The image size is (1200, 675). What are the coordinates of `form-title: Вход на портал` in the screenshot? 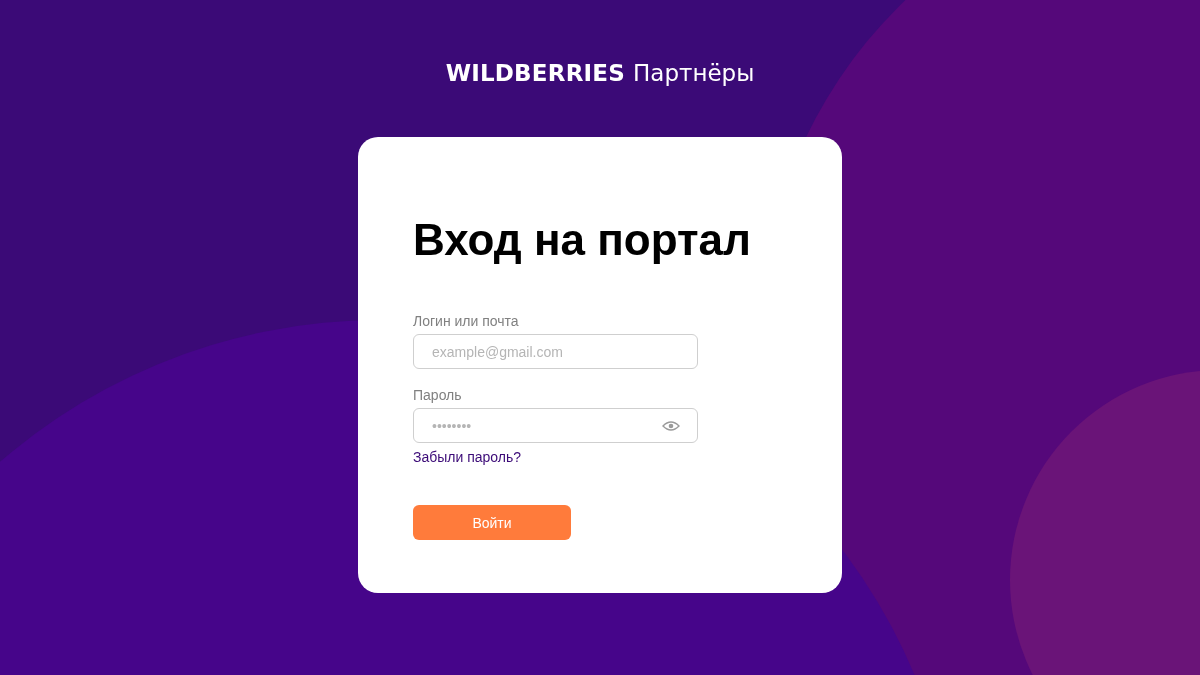 It's located at (582, 240).